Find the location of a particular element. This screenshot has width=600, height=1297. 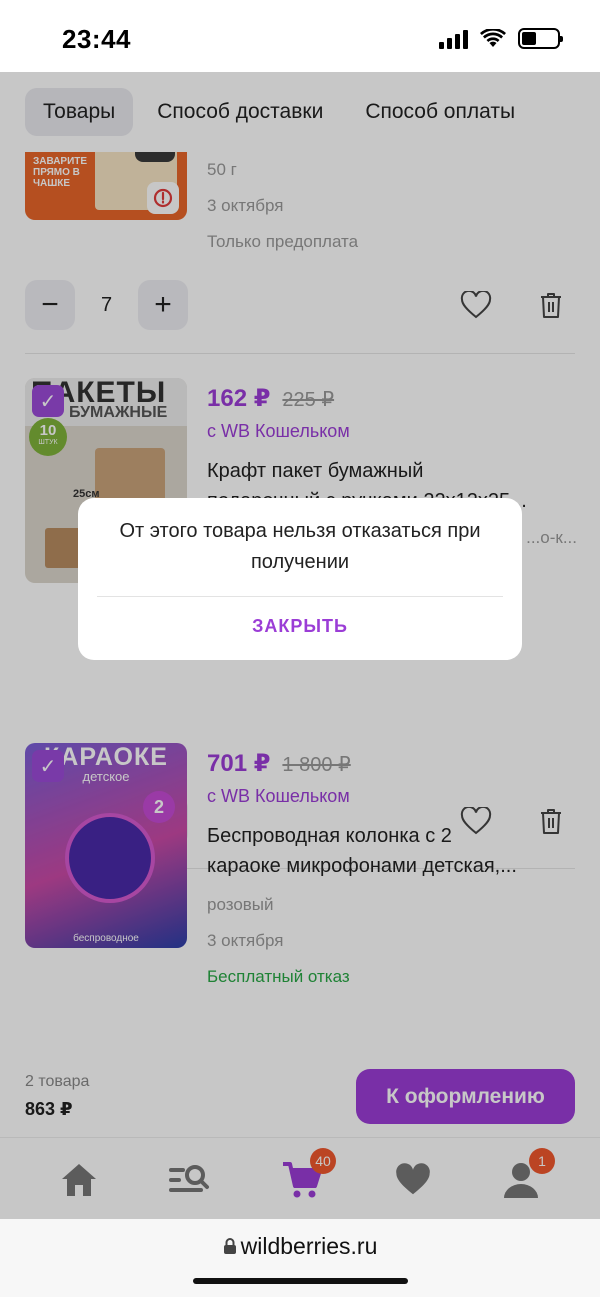

battery-icon is located at coordinates (540, 38).